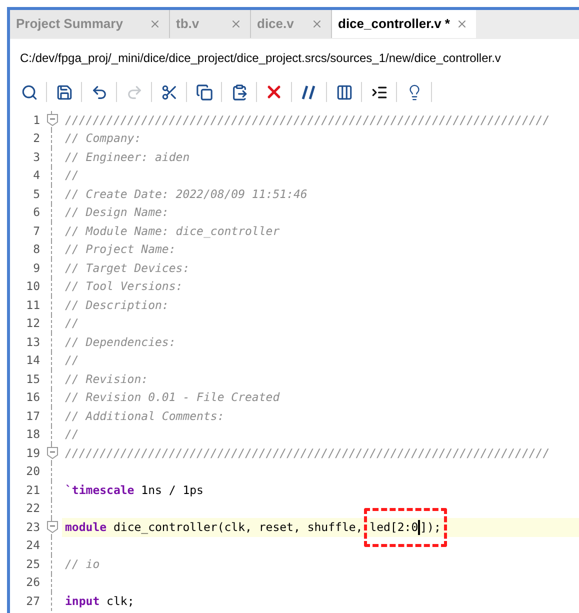 The width and height of the screenshot is (579, 613). What do you see at coordinates (36, 249) in the screenshot?
I see `line-number: 8` at bounding box center [36, 249].